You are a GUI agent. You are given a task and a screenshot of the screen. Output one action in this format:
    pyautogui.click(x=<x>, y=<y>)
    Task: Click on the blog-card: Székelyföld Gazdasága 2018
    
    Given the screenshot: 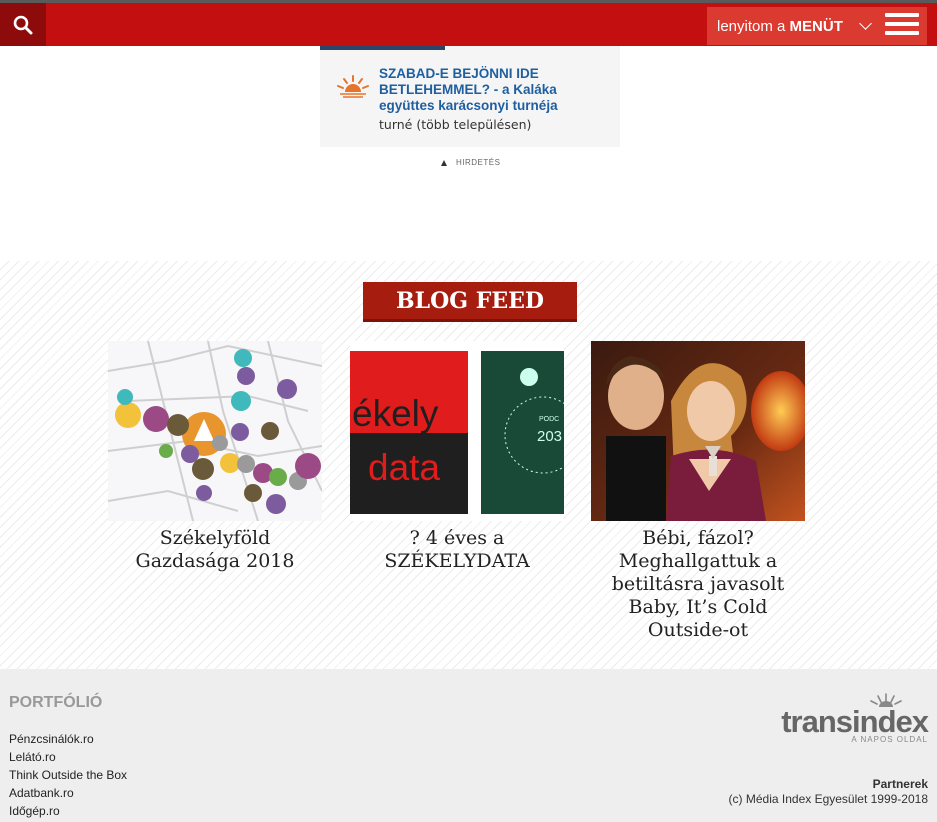 What is the action you would take?
    pyautogui.click(x=215, y=457)
    